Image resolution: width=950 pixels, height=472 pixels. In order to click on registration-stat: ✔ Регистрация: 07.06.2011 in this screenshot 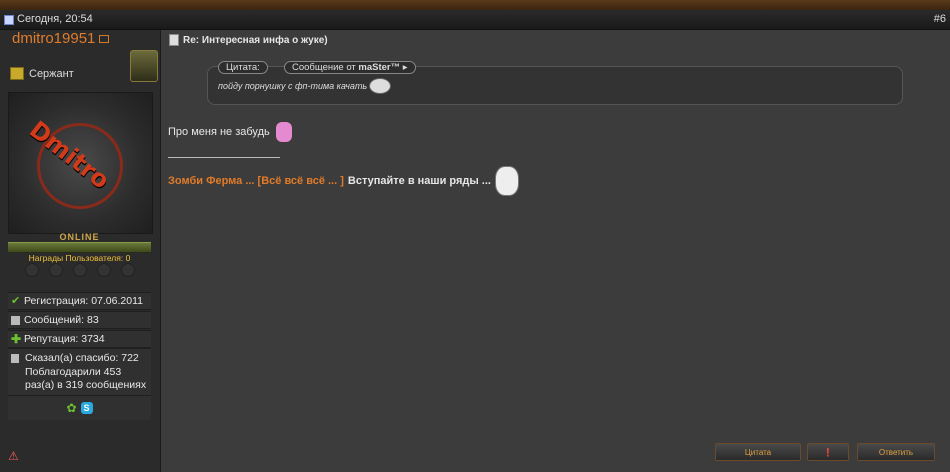, I will do `click(79, 301)`.